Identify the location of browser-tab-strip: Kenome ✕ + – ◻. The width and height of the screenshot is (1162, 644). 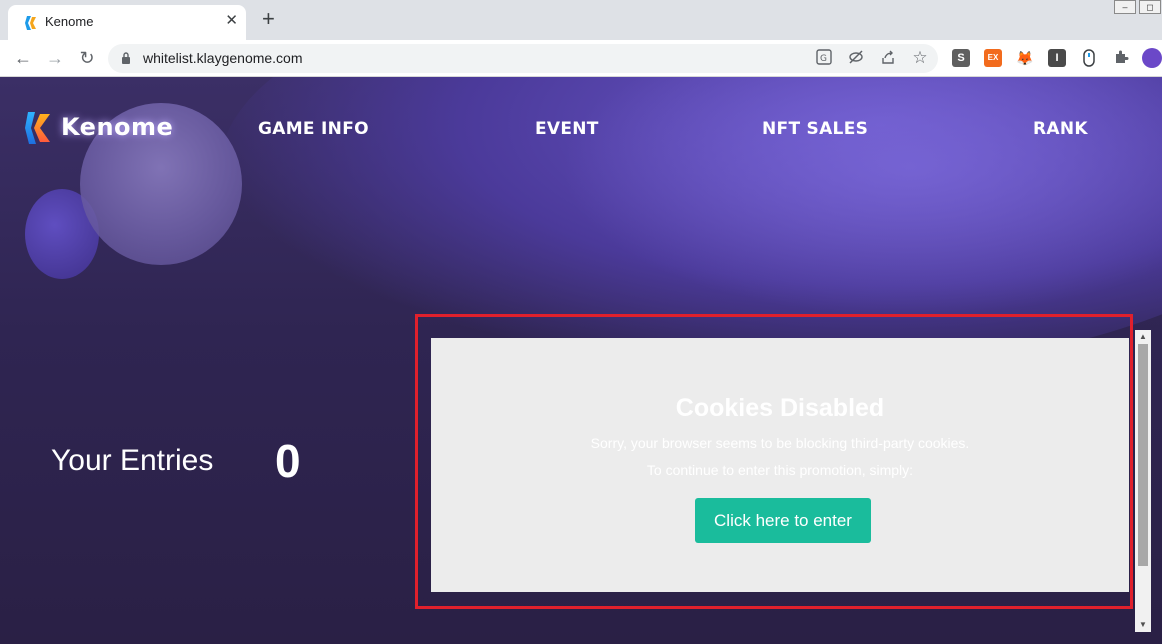
(581, 20).